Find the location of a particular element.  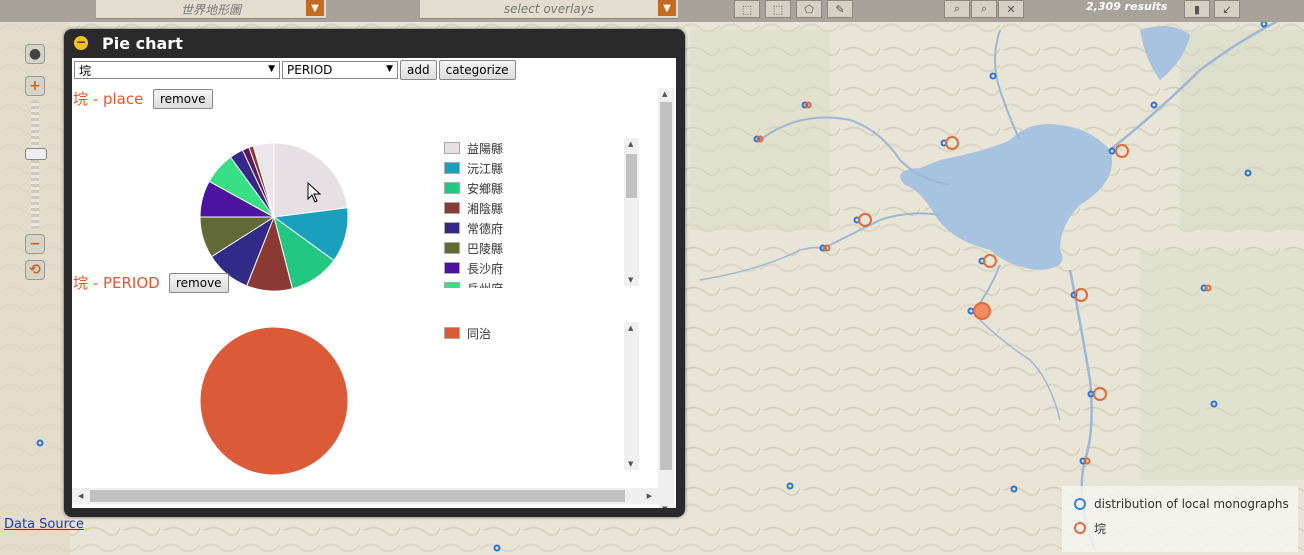

pane-vertical-scrollbar: ▲ ▼ is located at coordinates (666, 298).